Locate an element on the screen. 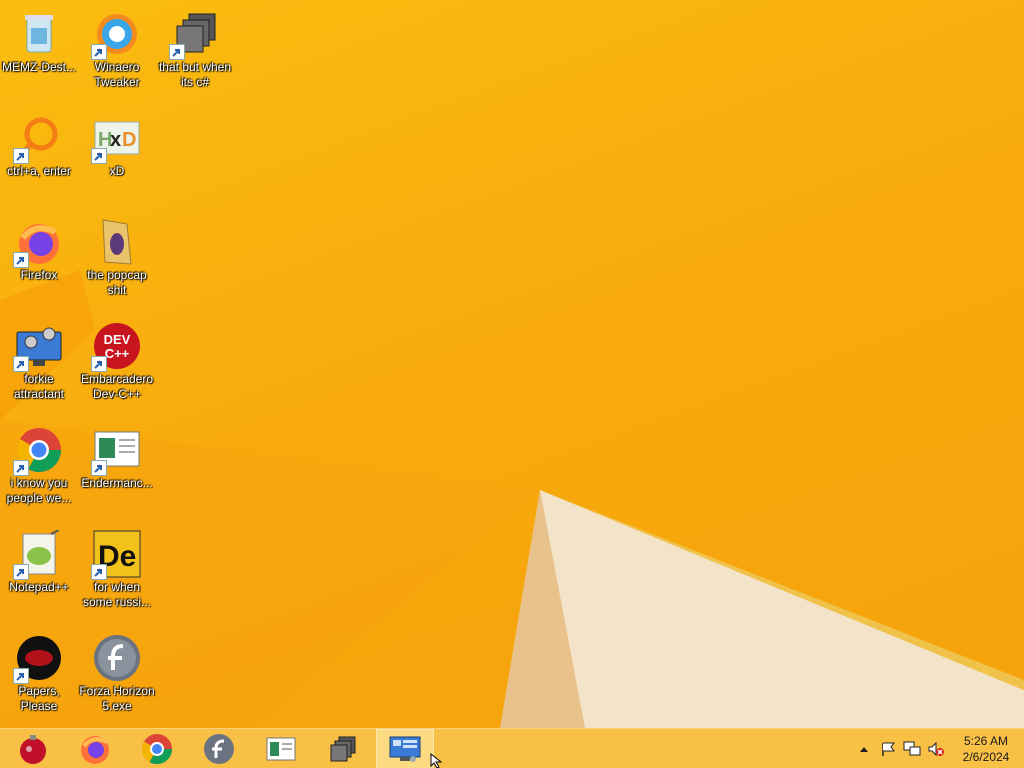 The height and width of the screenshot is (768, 1024). show-hidden-icons-button is located at coordinates (864, 748).